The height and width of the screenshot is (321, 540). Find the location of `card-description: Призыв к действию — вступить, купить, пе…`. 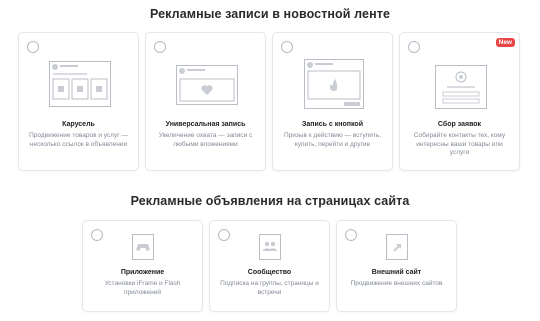

card-description: Призыв к действию — вступить, купить, пе… is located at coordinates (332, 140).